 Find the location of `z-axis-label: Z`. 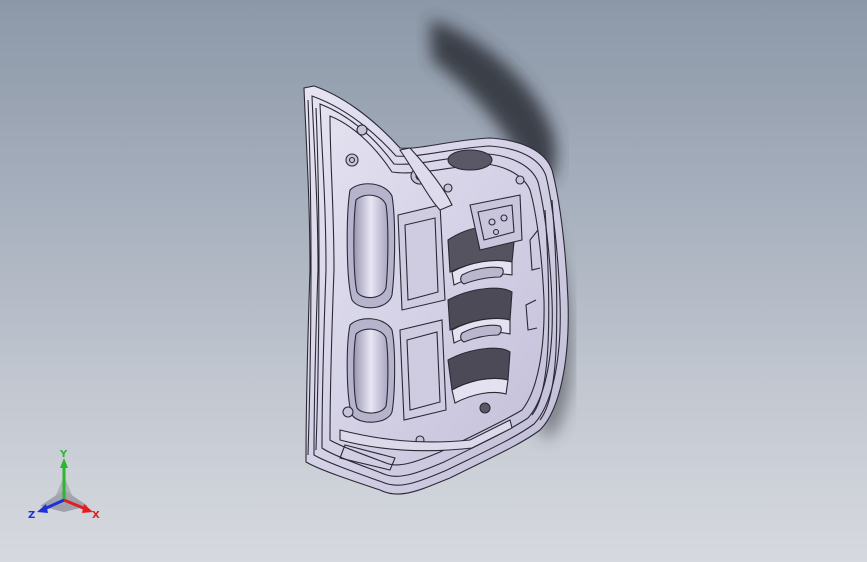

z-axis-label: Z is located at coordinates (31, 515).